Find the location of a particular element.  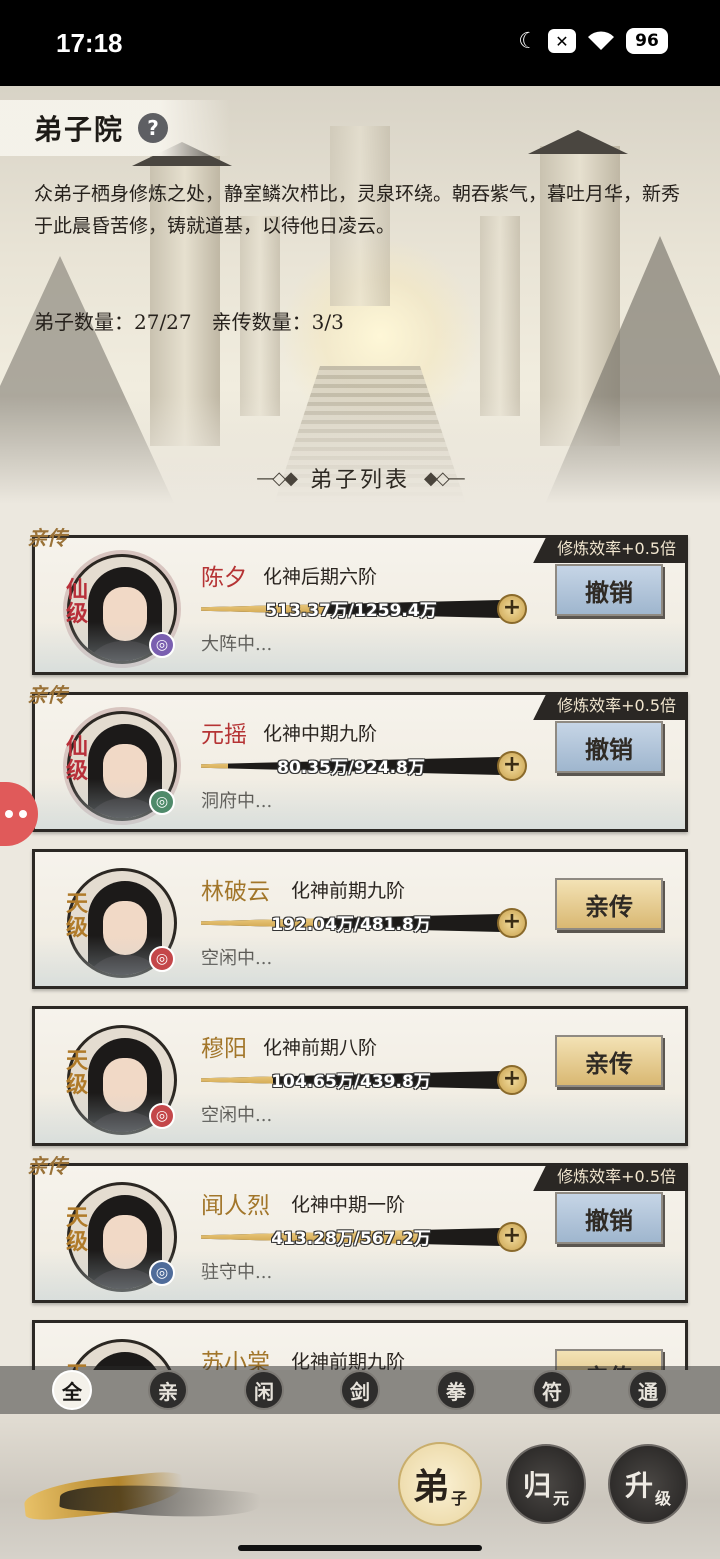

close-box-icon: ✕ is located at coordinates (562, 41).